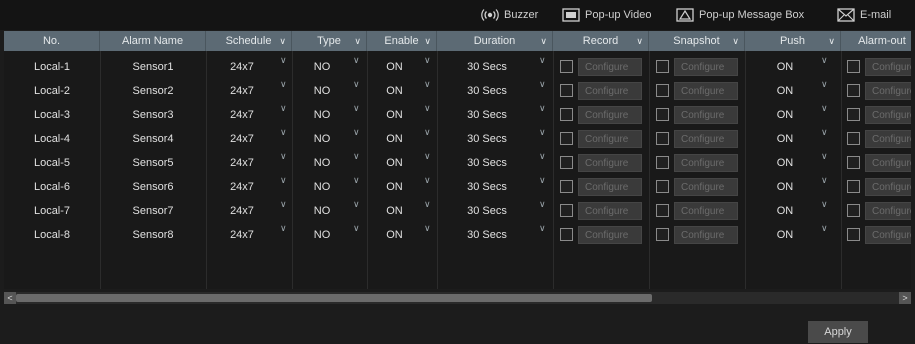 Image resolution: width=915 pixels, height=344 pixels. What do you see at coordinates (329, 41) in the screenshot?
I see `col-type: Type ∨` at bounding box center [329, 41].